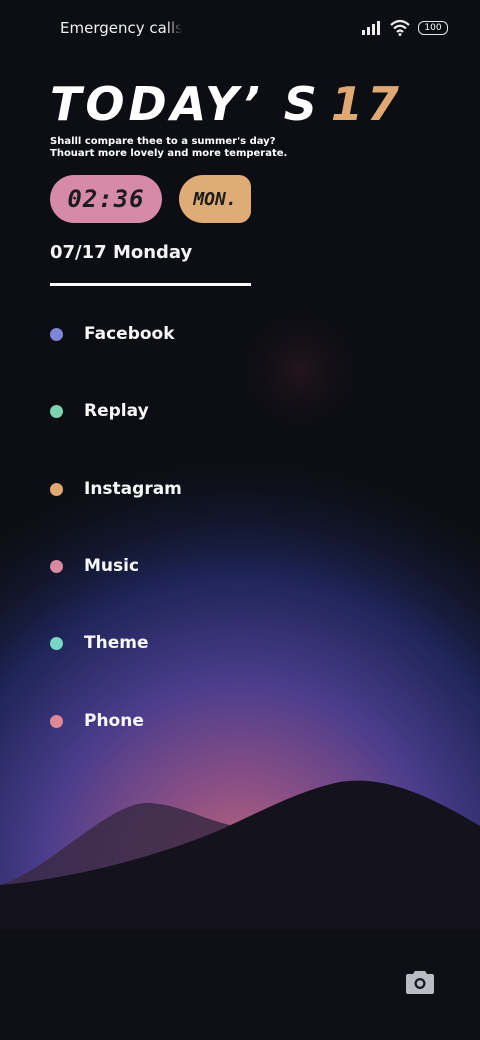 The image size is (480, 1040). What do you see at coordinates (240, 28) in the screenshot?
I see `status-bar: Emergency calls o 100` at bounding box center [240, 28].